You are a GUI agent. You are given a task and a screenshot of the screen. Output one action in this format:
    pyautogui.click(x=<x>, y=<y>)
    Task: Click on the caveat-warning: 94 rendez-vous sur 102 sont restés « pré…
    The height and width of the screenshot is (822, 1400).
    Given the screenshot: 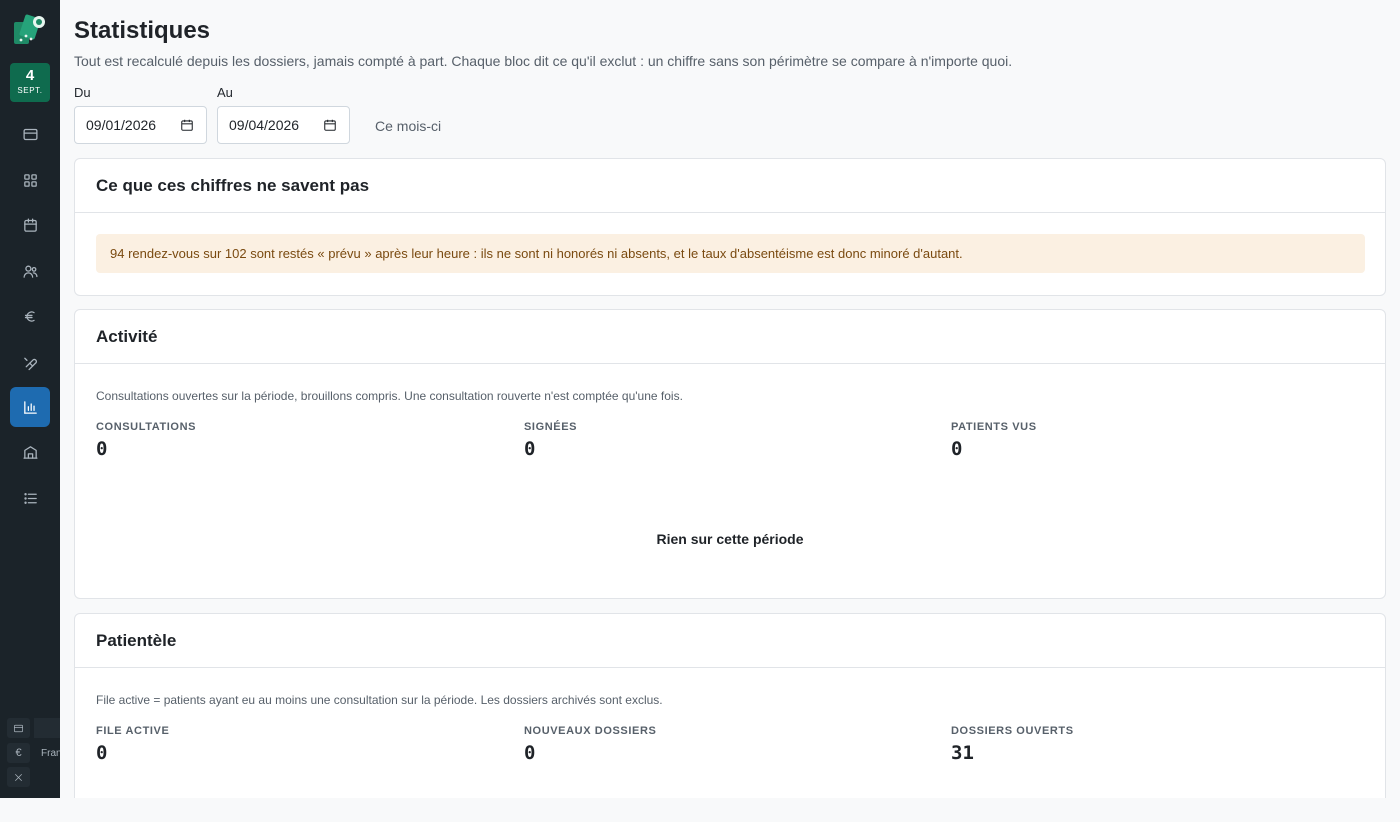 What is the action you would take?
    pyautogui.click(x=730, y=253)
    